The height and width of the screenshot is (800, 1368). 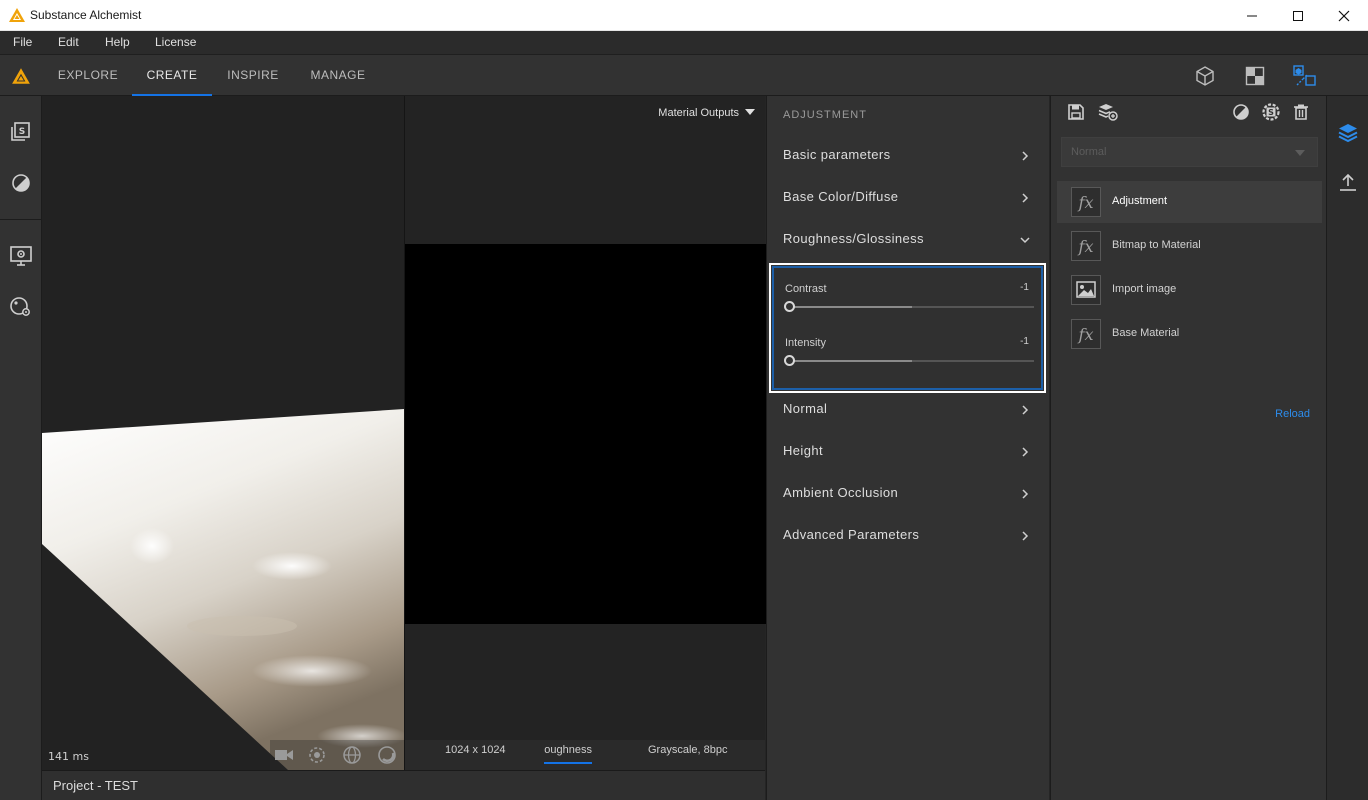 I want to click on mask-icon, so click(x=1241, y=112).